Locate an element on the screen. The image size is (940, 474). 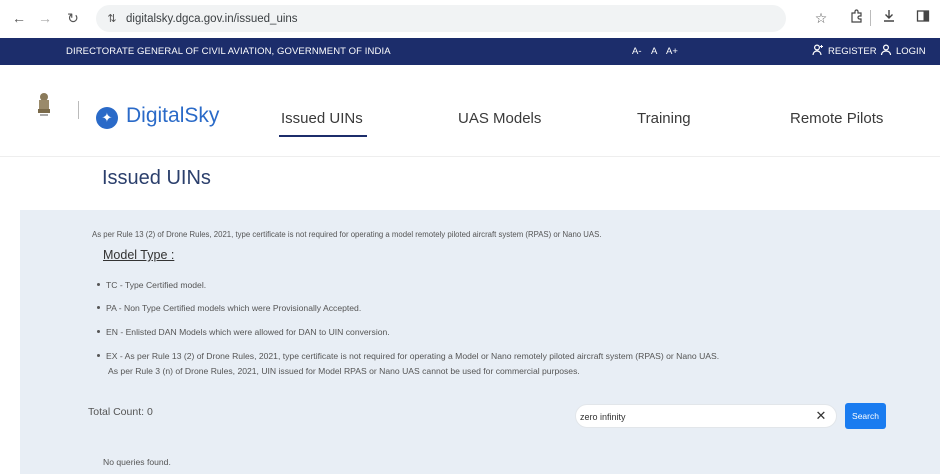
digitalsky-logo-icon: ✦ is located at coordinates (107, 118).